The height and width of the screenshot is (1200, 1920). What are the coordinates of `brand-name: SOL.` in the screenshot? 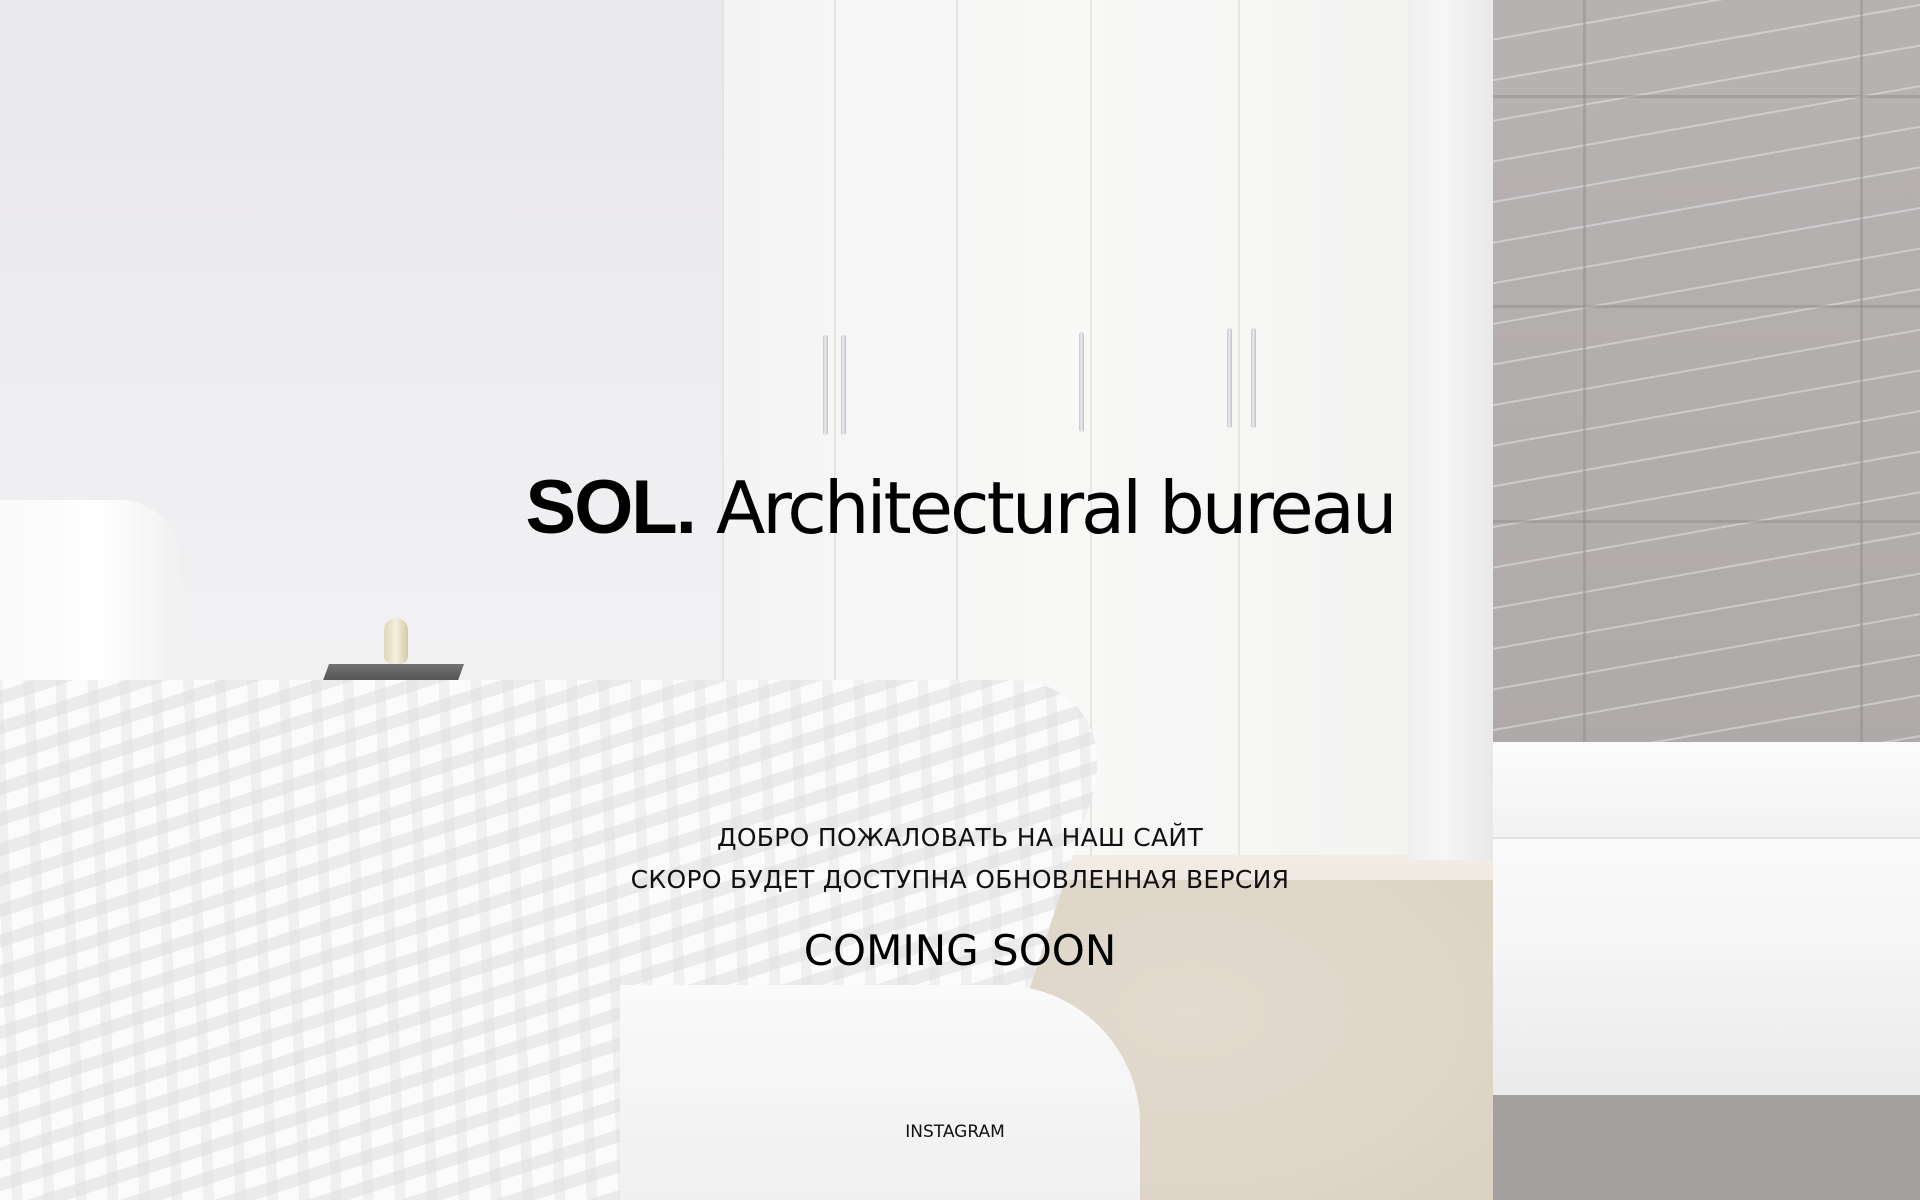 It's located at (611, 507).